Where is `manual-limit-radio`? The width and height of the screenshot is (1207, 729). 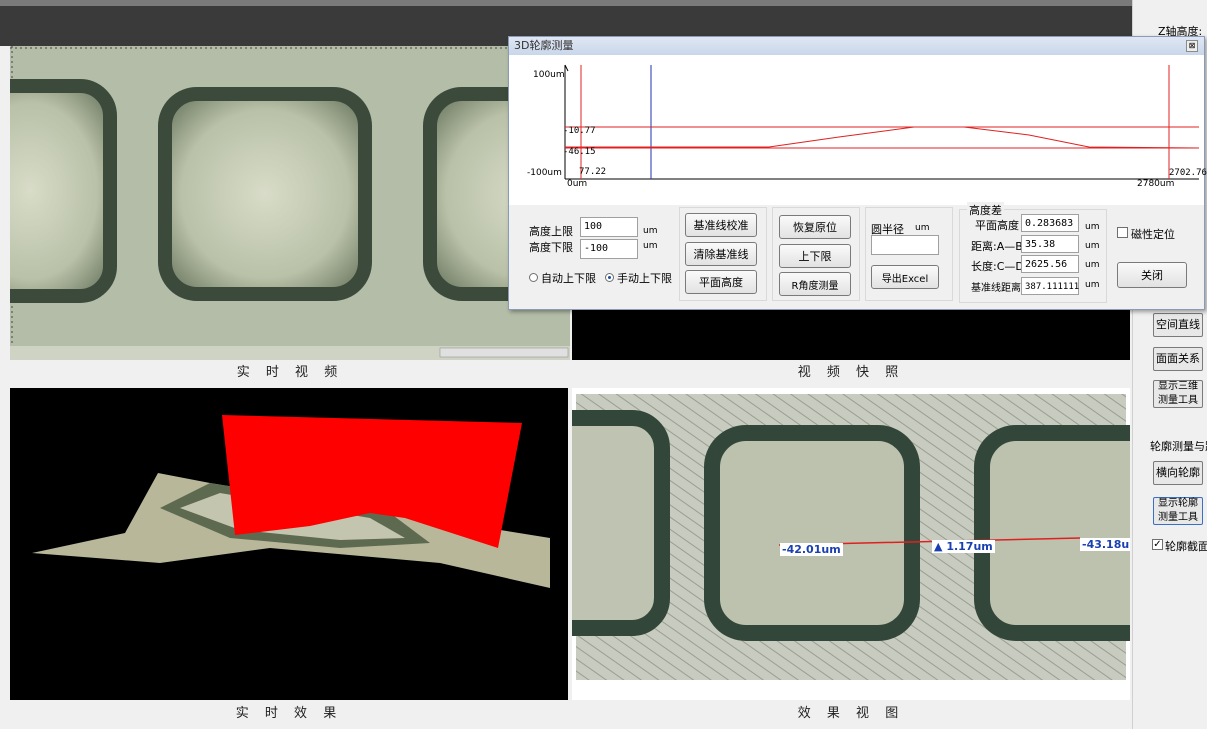 manual-limit-radio is located at coordinates (609, 277).